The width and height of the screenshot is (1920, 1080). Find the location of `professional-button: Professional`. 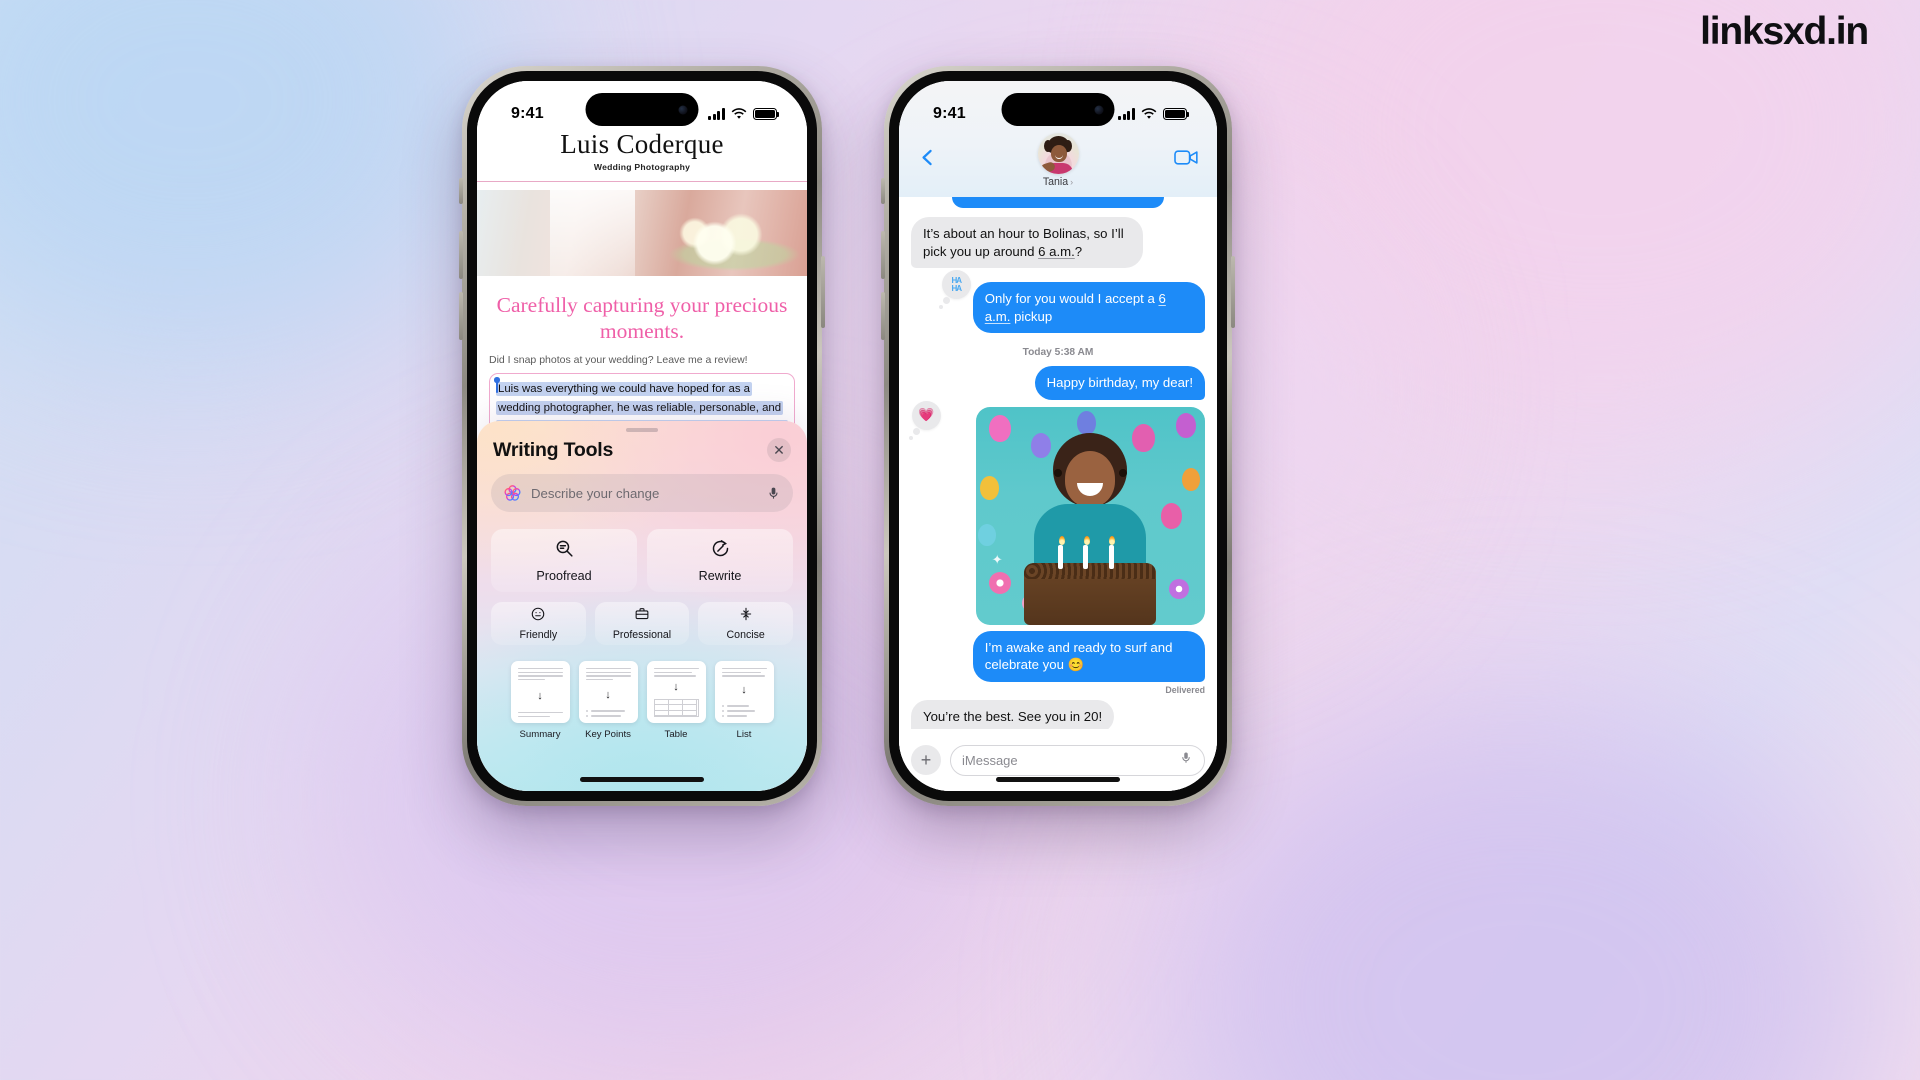

professional-button: Professional is located at coordinates (642, 623).